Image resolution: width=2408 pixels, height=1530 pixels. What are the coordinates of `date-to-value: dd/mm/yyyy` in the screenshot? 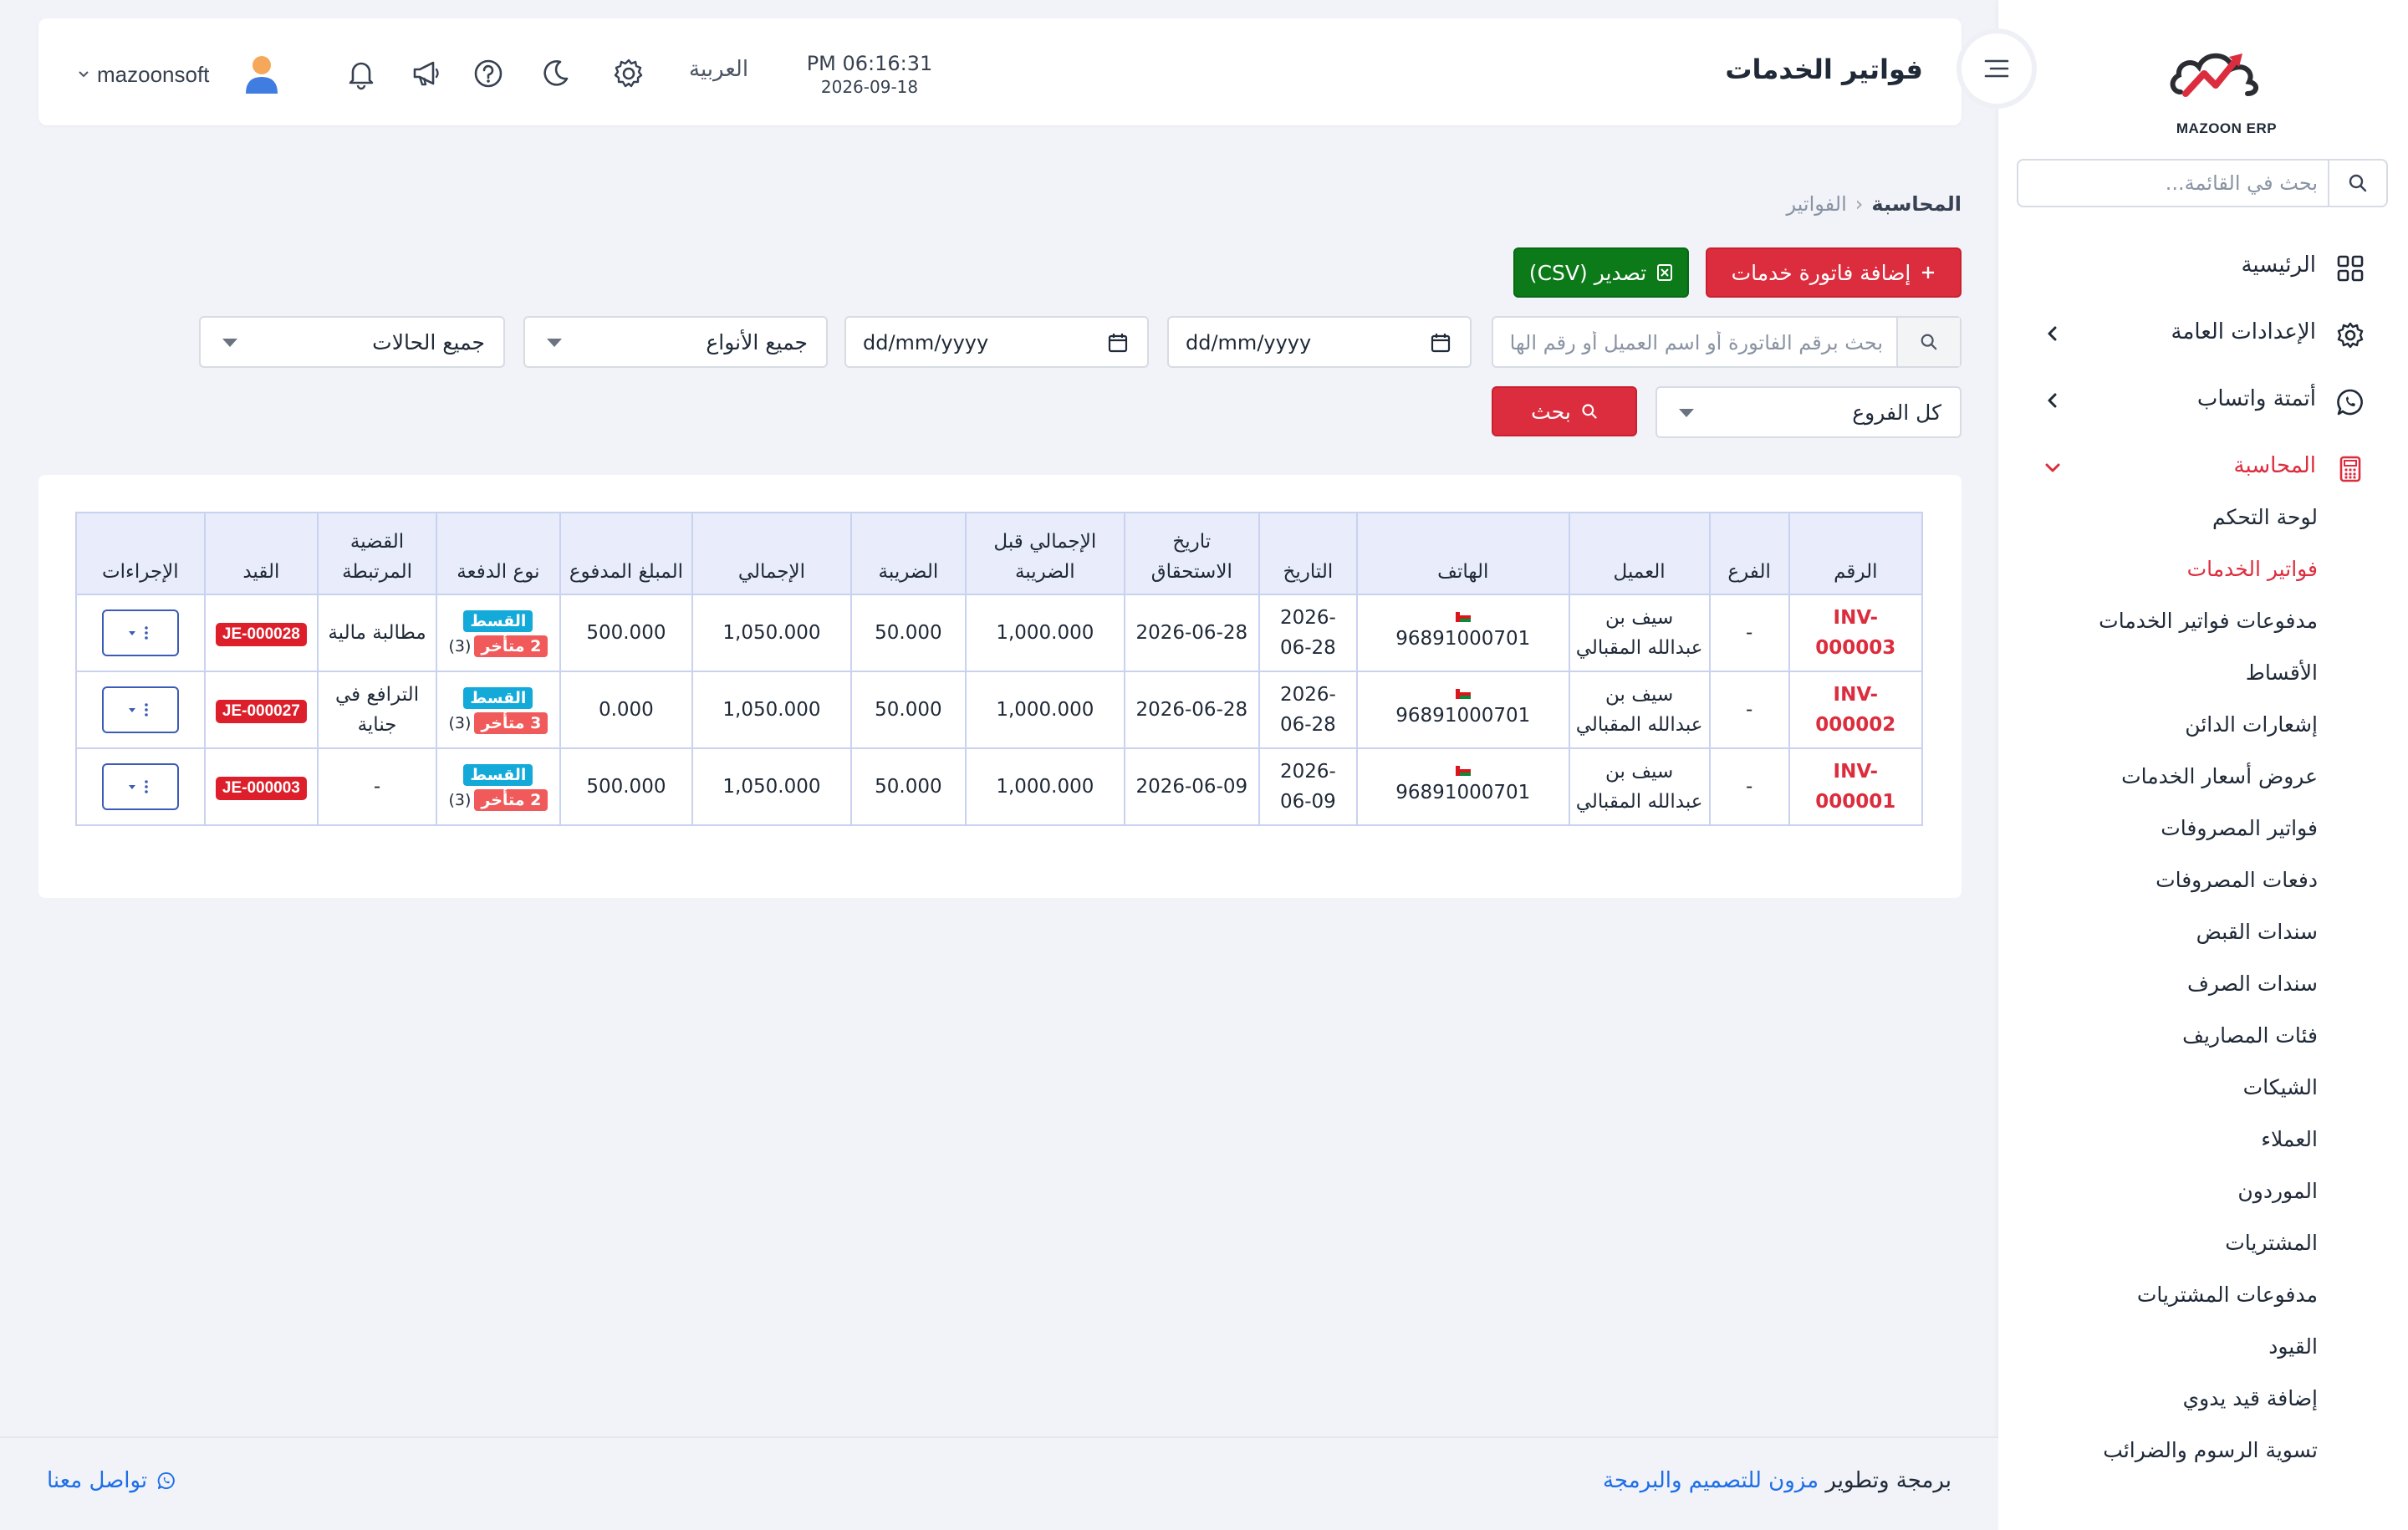 It's located at (926, 342).